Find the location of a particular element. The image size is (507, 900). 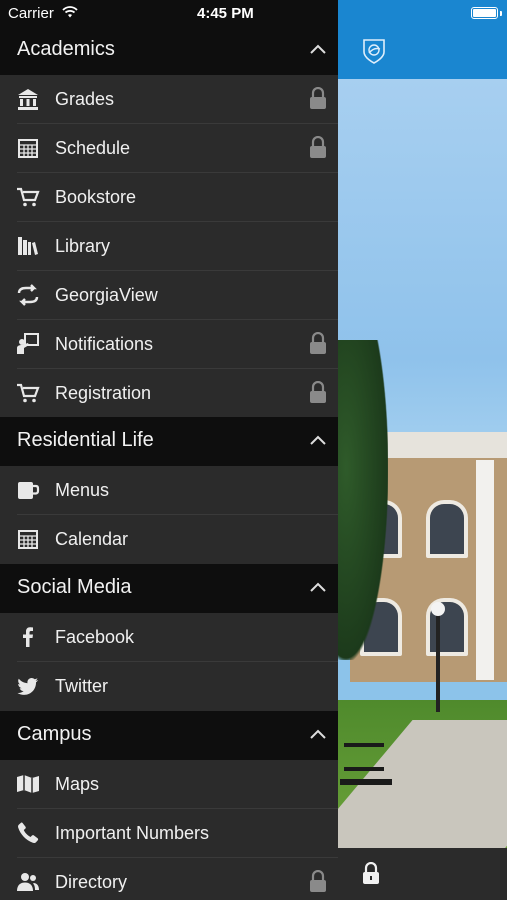

map-icon is located at coordinates (28, 784).